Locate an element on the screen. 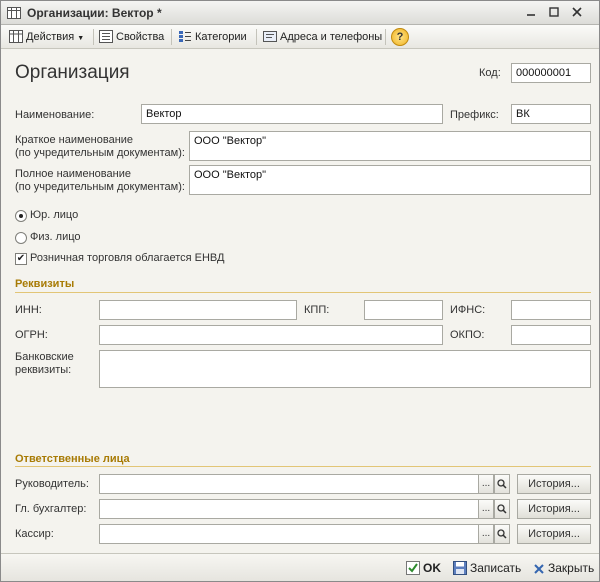 The image size is (600, 582). ok-label: OK is located at coordinates (432, 568).